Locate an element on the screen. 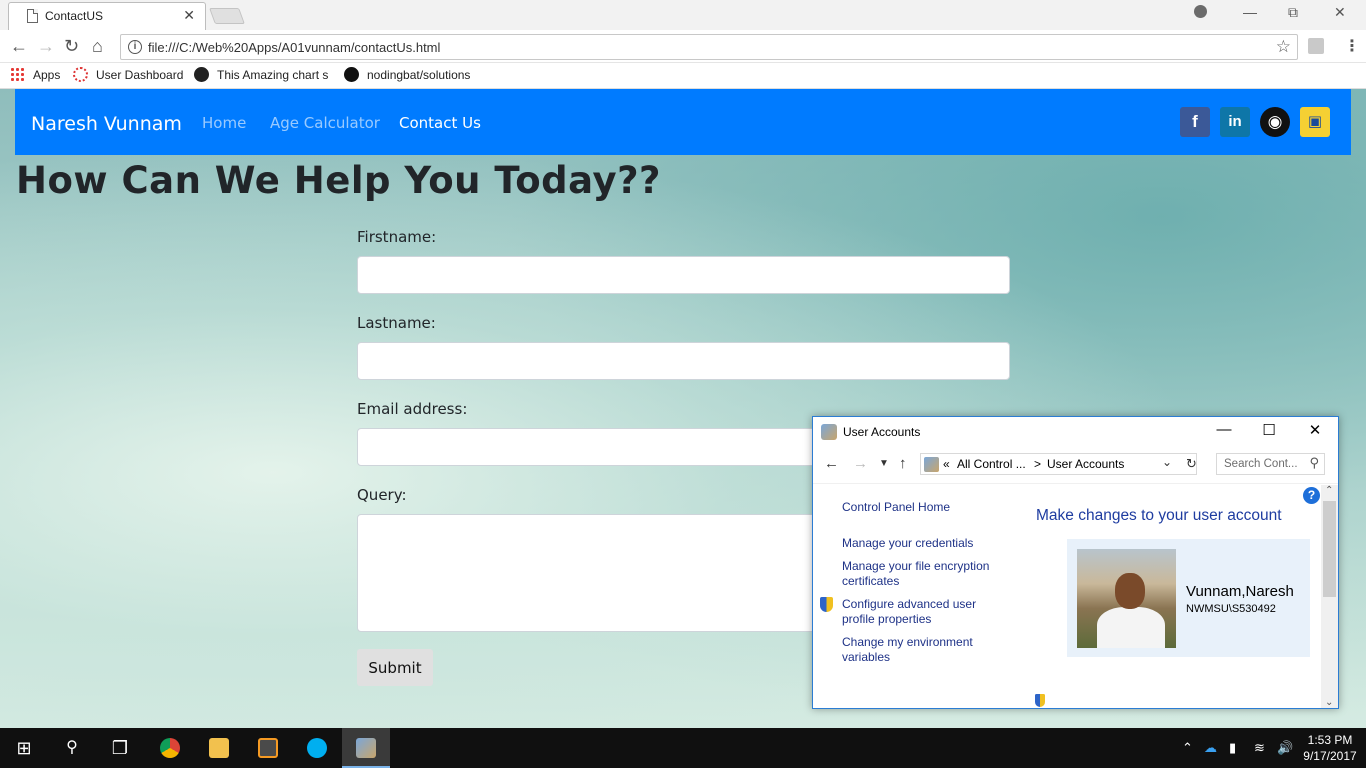 This screenshot has height=768, width=1366. avatar-face is located at coordinates (1130, 591).